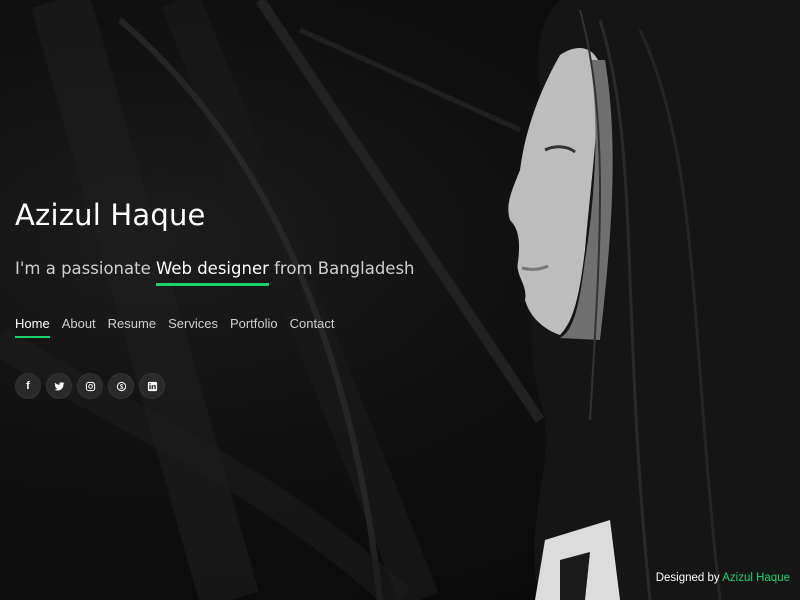 Image resolution: width=800 pixels, height=600 pixels. I want to click on tagline-prefix: I'm a passionate, so click(83, 268).